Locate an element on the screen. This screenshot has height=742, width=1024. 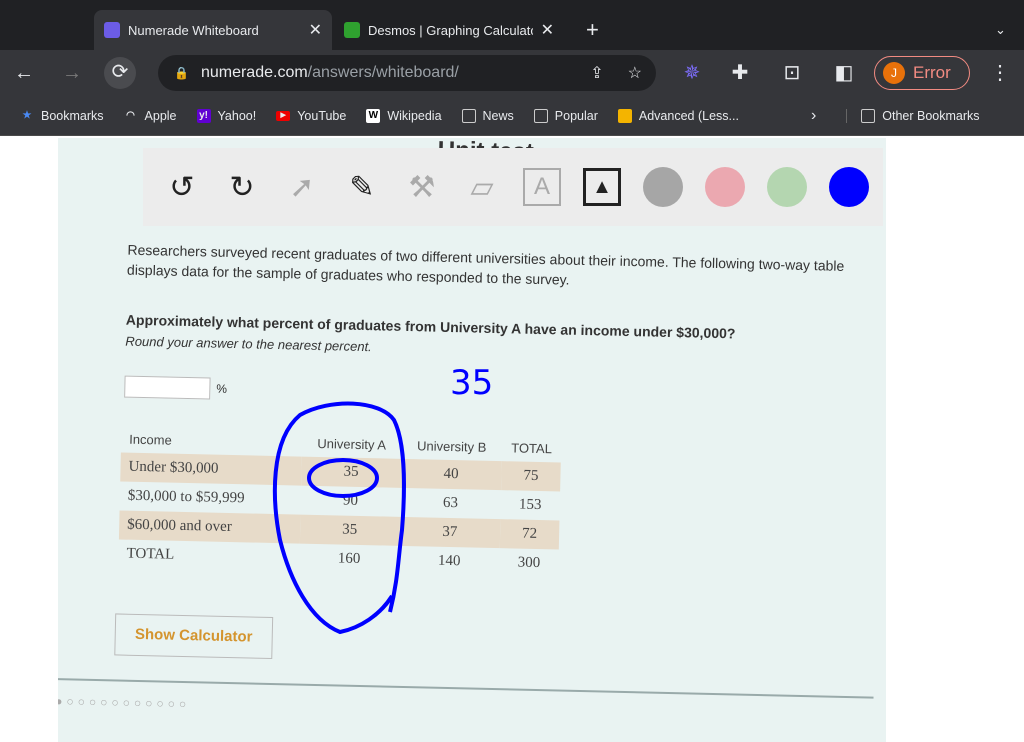
progress-dots: ●○○○○○○○○○○○ is located at coordinates (124, 703).